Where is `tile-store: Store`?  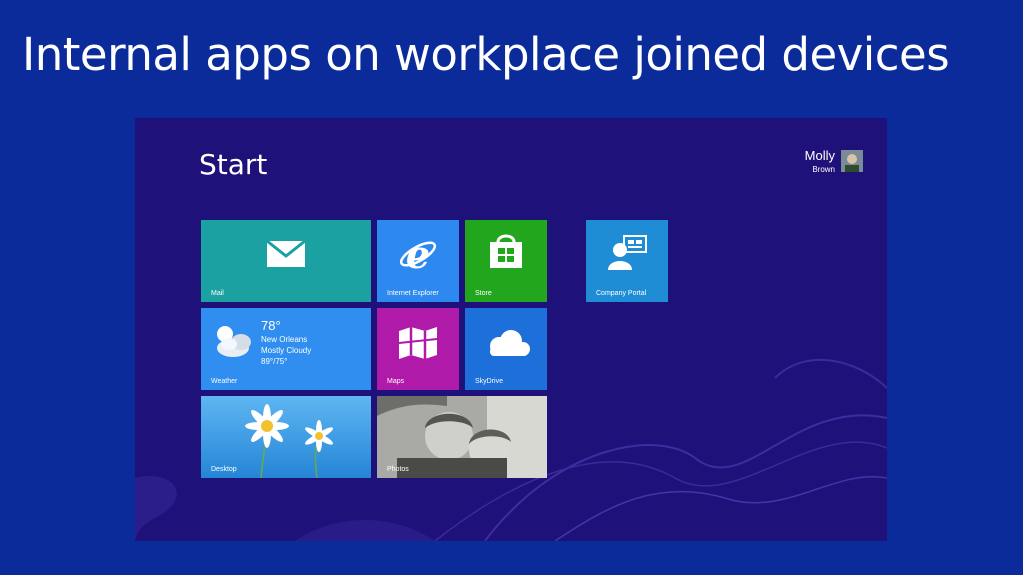
tile-store: Store is located at coordinates (506, 261).